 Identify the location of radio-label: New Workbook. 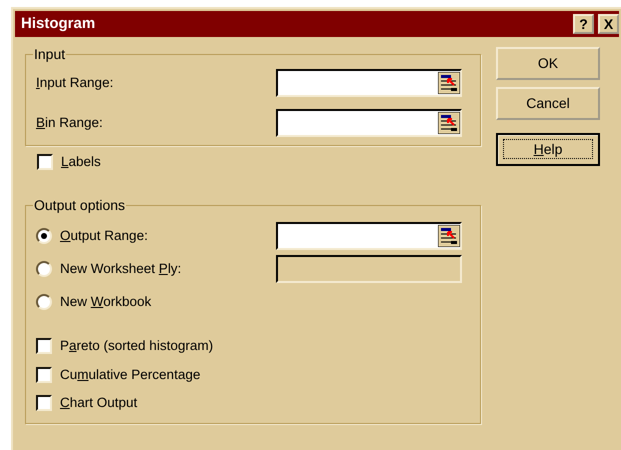
(106, 302).